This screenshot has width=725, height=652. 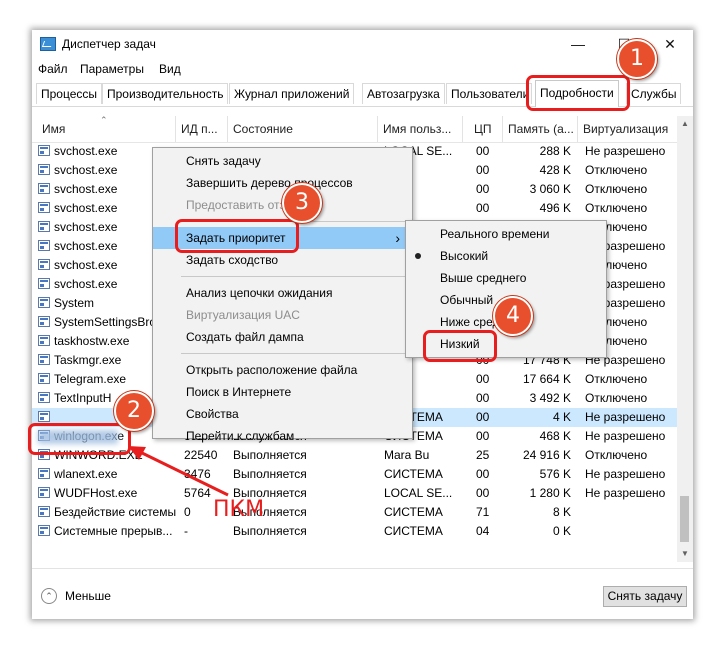 What do you see at coordinates (577, 93) in the screenshot?
I see `tab-details: Подробности` at bounding box center [577, 93].